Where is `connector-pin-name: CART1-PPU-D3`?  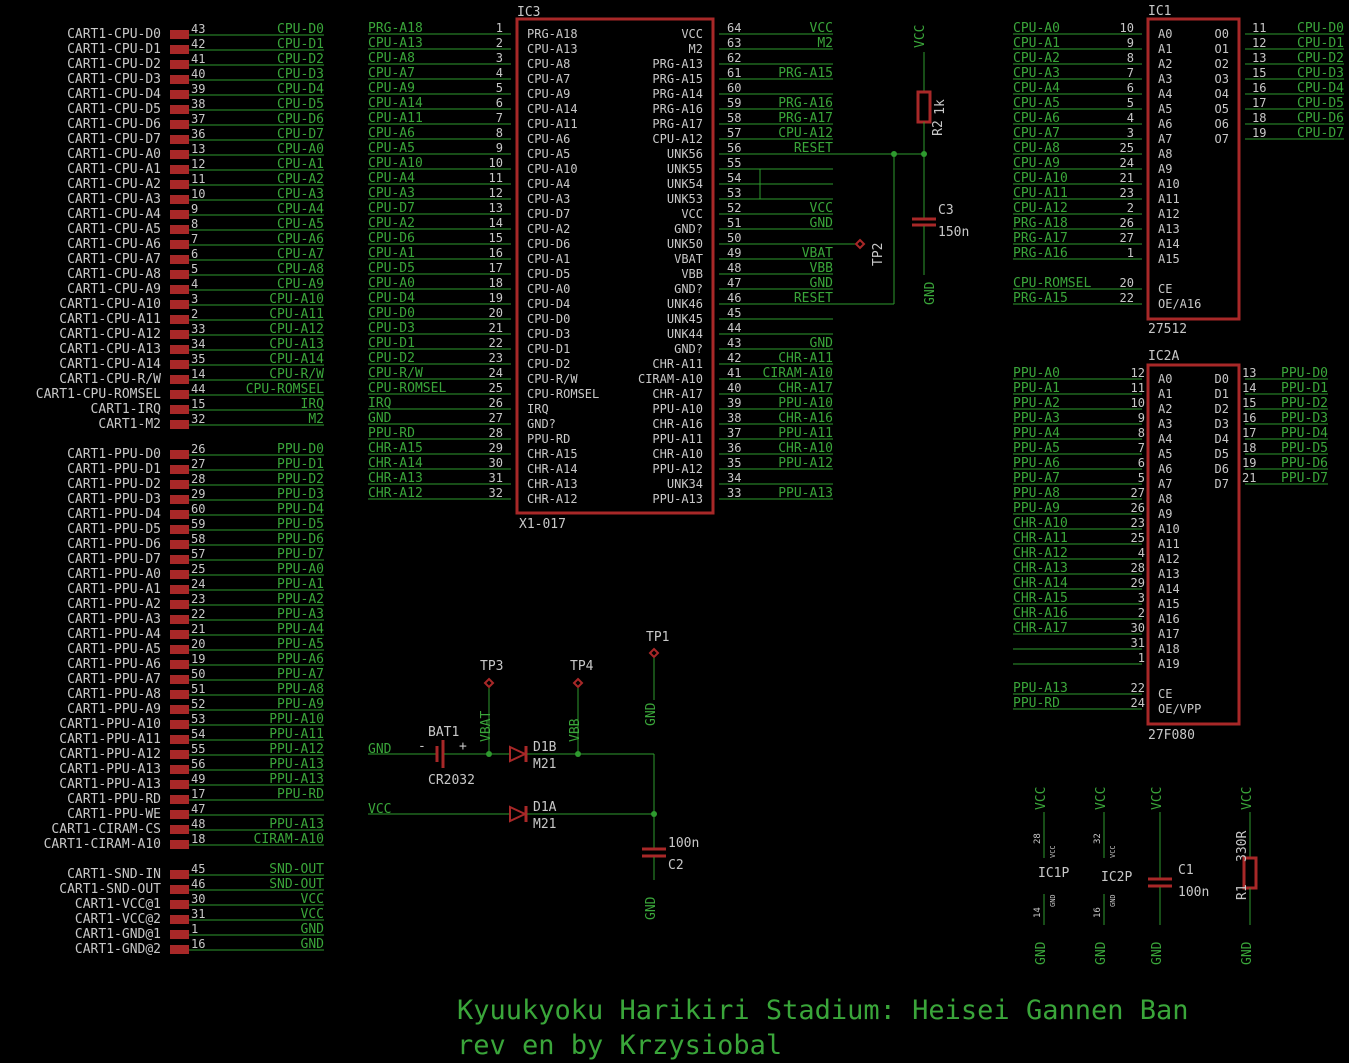
connector-pin-name: CART1-PPU-D3 is located at coordinates (114, 499).